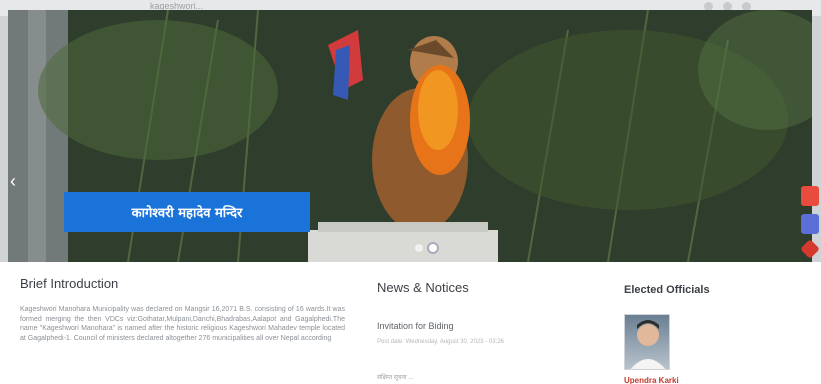 This screenshot has height=384, width=821. I want to click on slider-prev-arrow: ‹, so click(17, 181).